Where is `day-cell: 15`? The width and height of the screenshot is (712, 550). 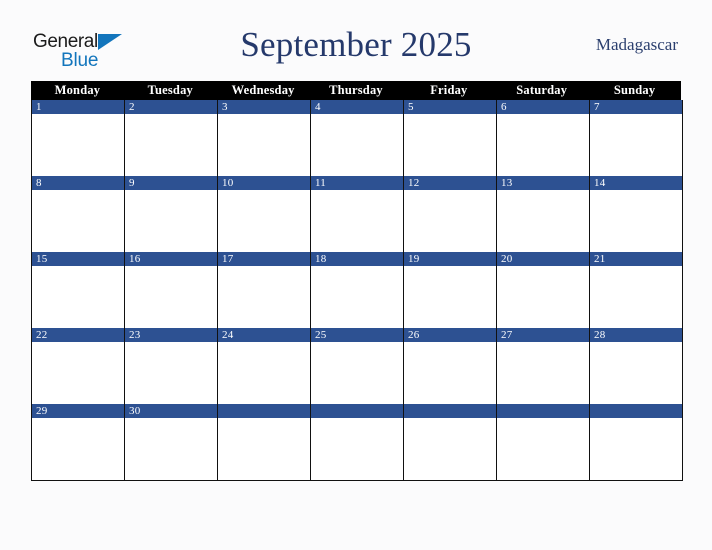 day-cell: 15 is located at coordinates (78, 290).